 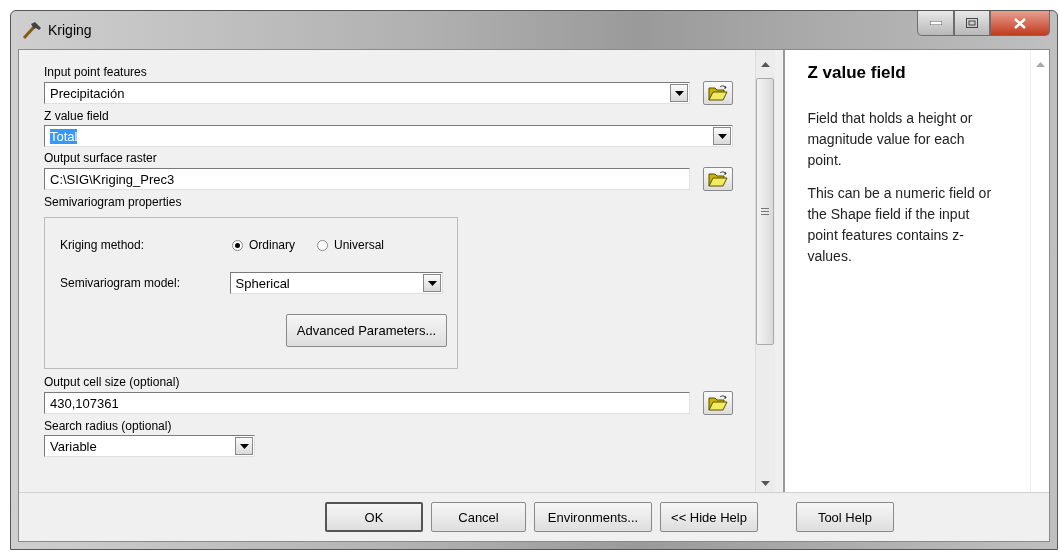 What do you see at coordinates (77, 116) in the screenshot?
I see `field-label: Z value field` at bounding box center [77, 116].